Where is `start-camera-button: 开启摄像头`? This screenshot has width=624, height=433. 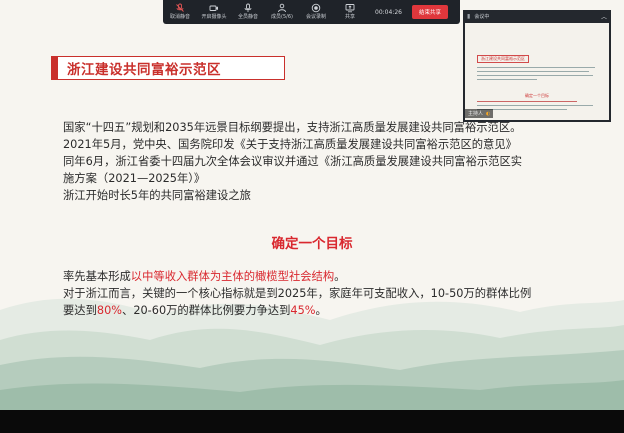 start-camera-button: 开启摄像头 is located at coordinates (214, 12).